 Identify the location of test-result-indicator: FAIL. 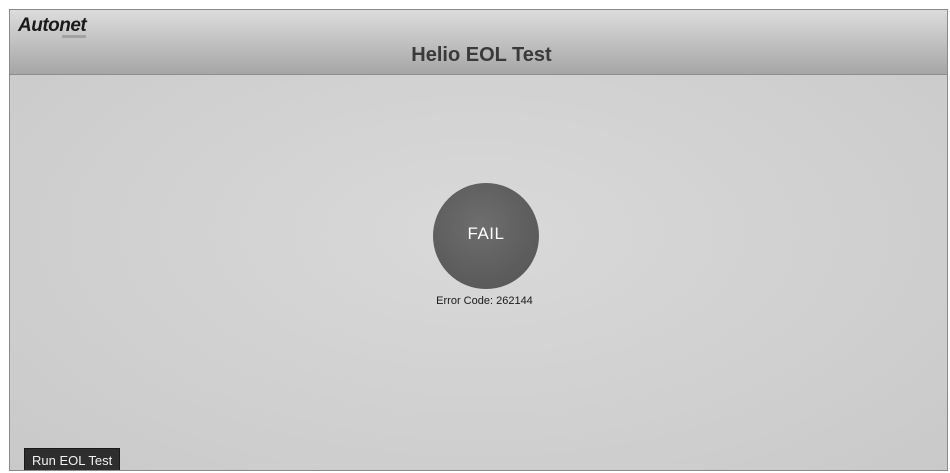
(486, 236).